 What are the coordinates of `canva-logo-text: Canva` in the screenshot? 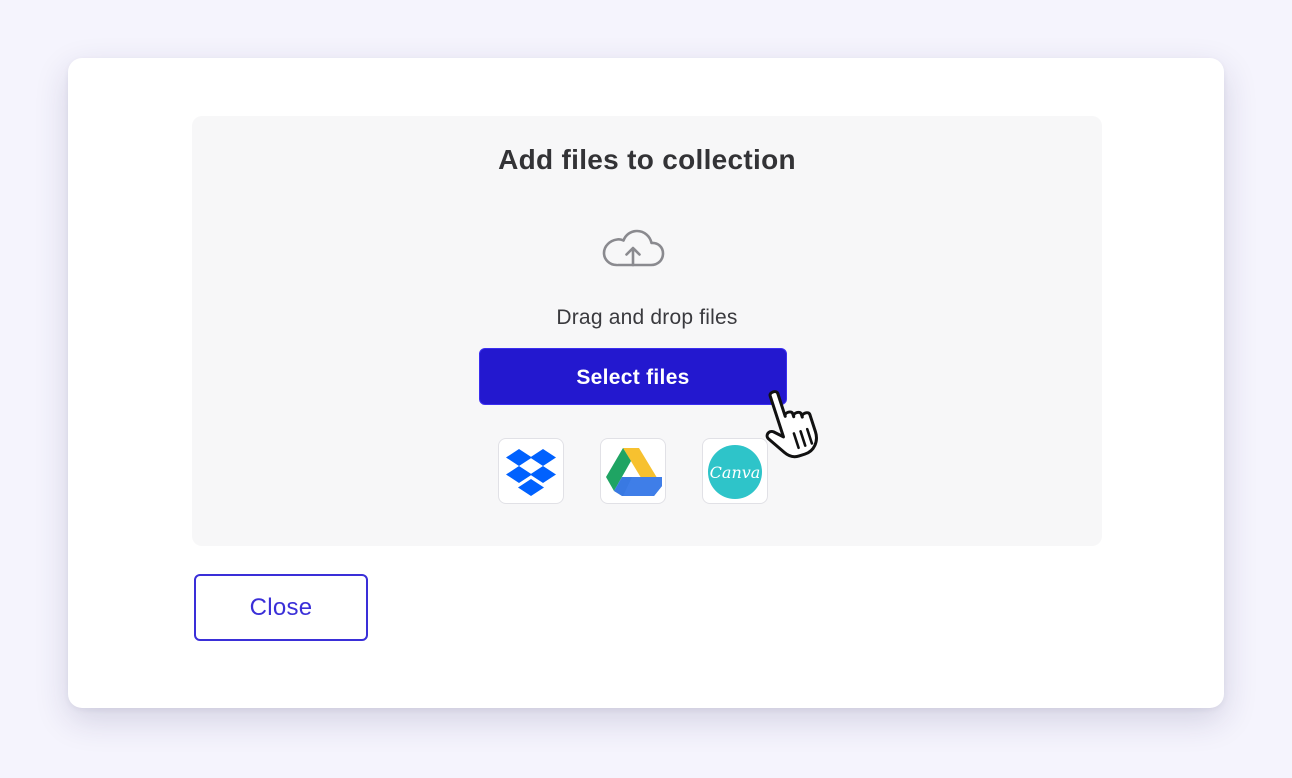 It's located at (735, 472).